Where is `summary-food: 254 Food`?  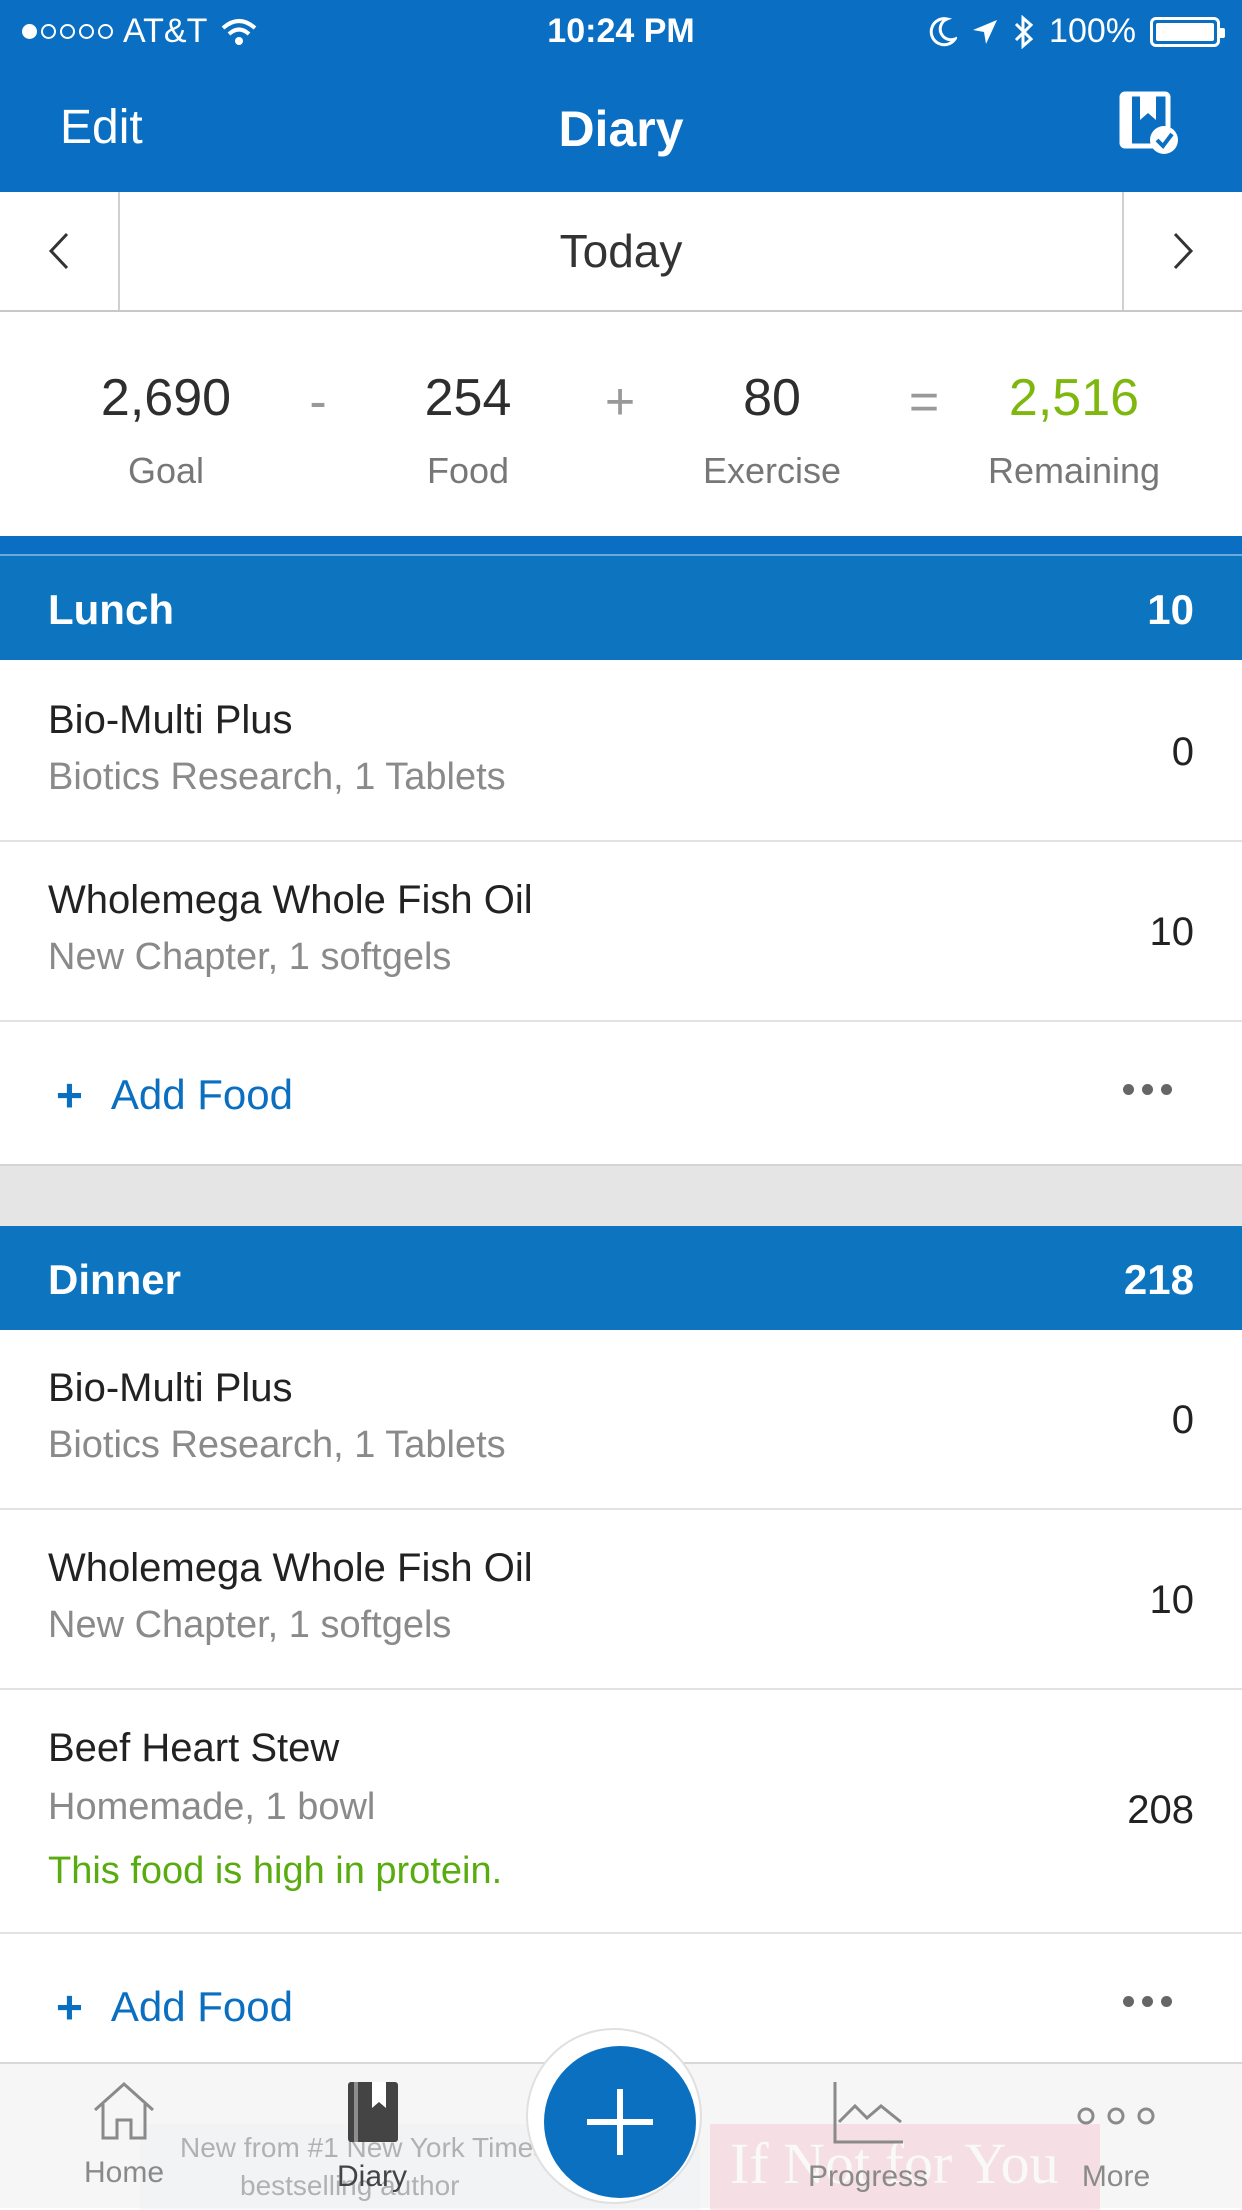
summary-food: 254 Food is located at coordinates (468, 430).